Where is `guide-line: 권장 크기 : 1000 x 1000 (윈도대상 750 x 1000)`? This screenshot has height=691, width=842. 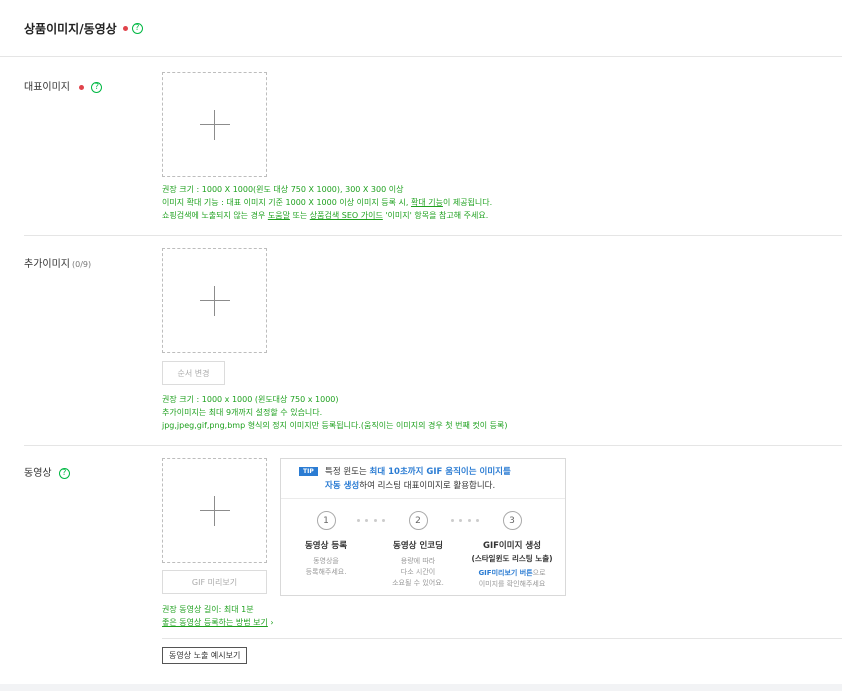 guide-line: 권장 크기 : 1000 x 1000 (윈도대상 750 x 1000) is located at coordinates (250, 399).